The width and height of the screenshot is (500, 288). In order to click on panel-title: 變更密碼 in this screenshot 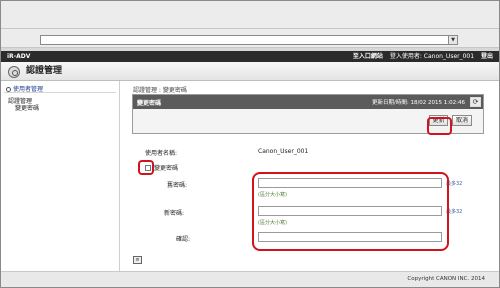, I will do `click(149, 103)`.